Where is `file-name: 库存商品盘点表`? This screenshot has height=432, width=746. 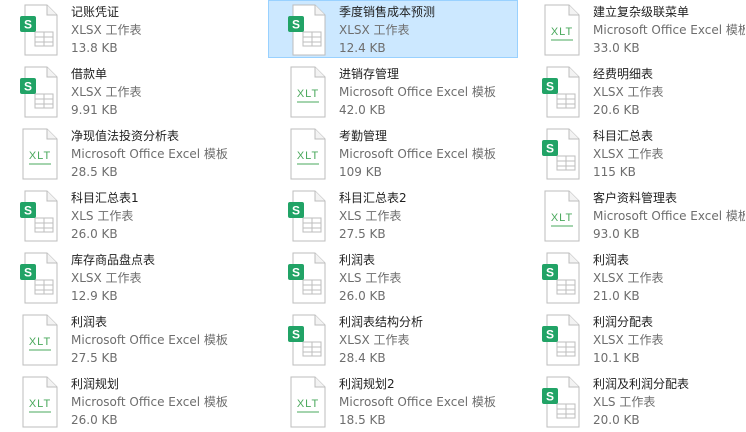 file-name: 库存商品盘点表 is located at coordinates (113, 260).